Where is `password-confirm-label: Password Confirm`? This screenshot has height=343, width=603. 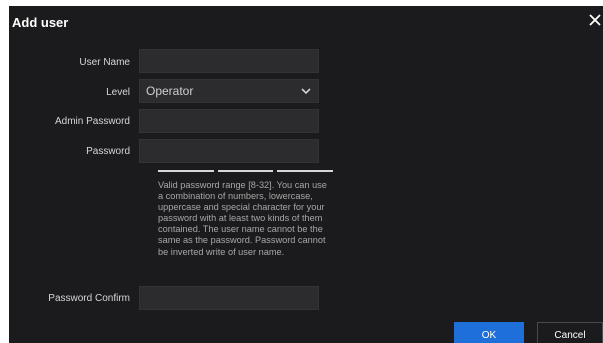
password-confirm-label: Password Confirm is located at coordinates (89, 298).